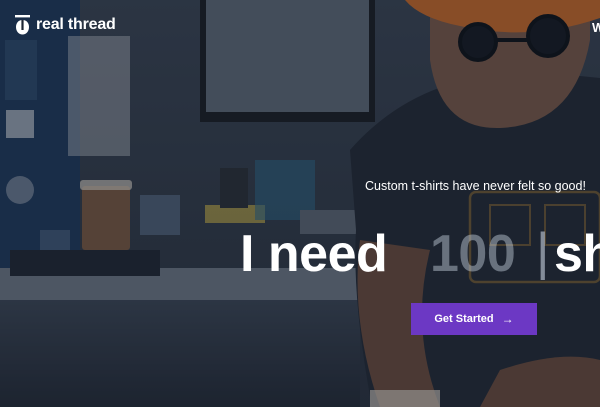 This screenshot has height=407, width=600. Describe the element at coordinates (473, 254) in the screenshot. I see `headline-quantity: 100` at that location.